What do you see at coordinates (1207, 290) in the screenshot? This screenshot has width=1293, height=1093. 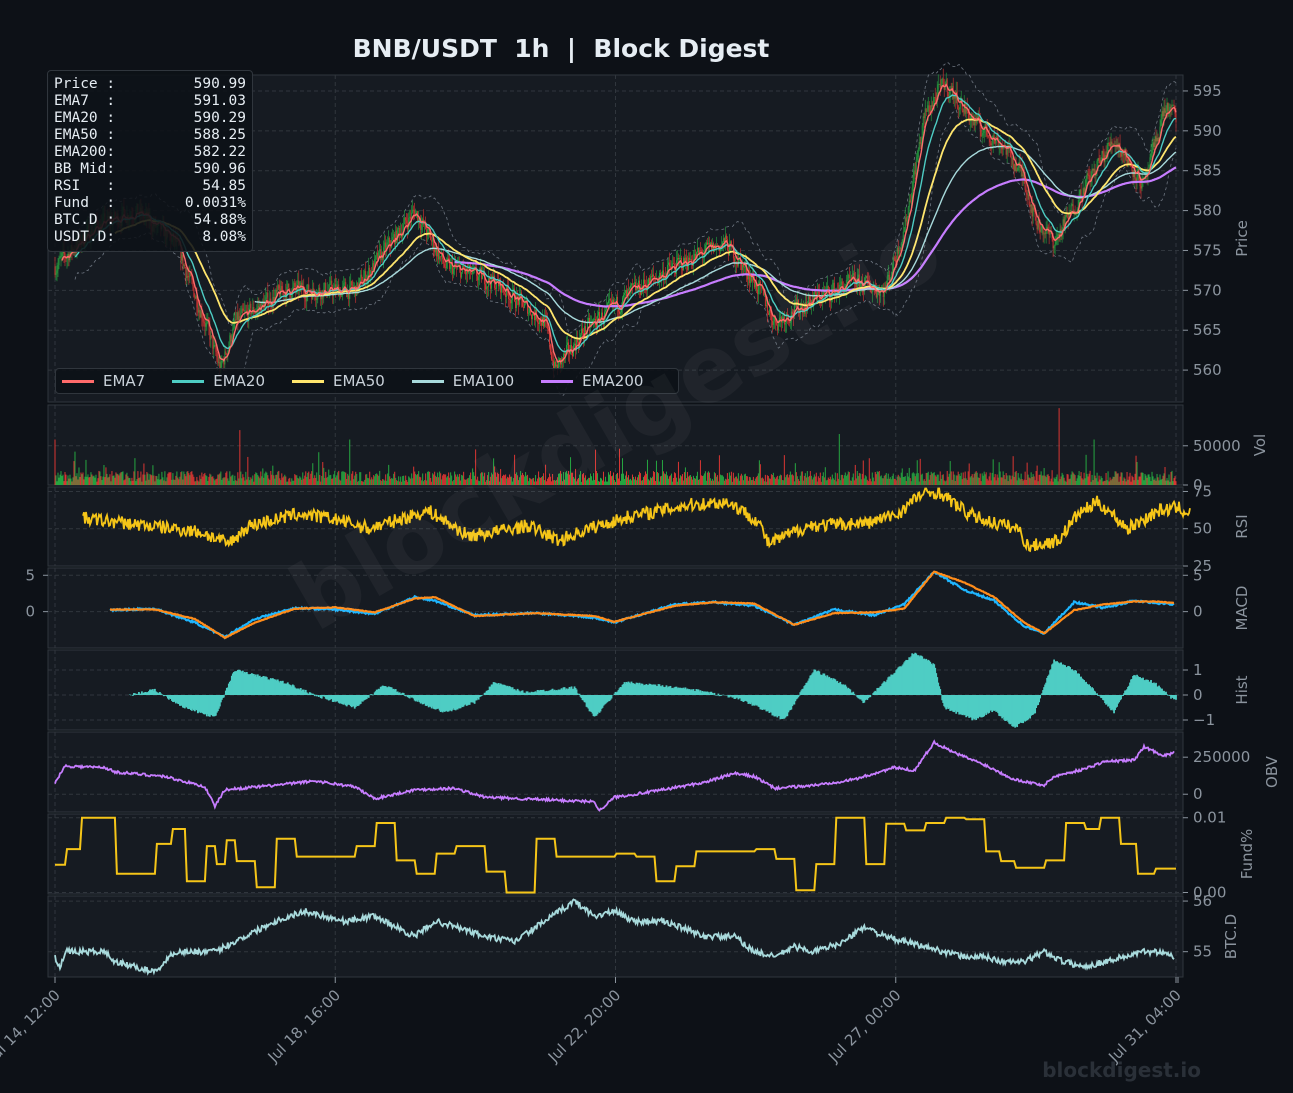 I see `y-tick-label: 570` at bounding box center [1207, 290].